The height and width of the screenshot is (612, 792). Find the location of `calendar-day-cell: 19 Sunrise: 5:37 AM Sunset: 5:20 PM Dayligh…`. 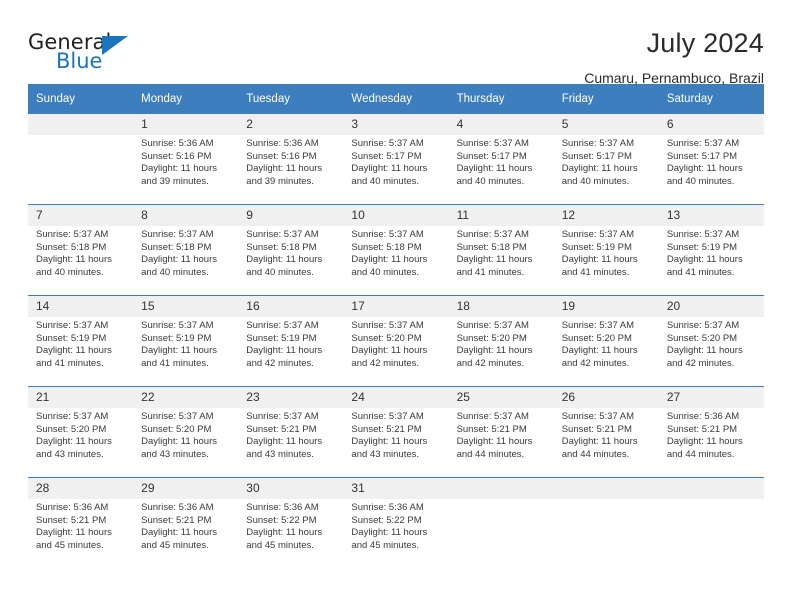

calendar-day-cell: 19 Sunrise: 5:37 AM Sunset: 5:20 PM Dayligh… is located at coordinates (606, 341).